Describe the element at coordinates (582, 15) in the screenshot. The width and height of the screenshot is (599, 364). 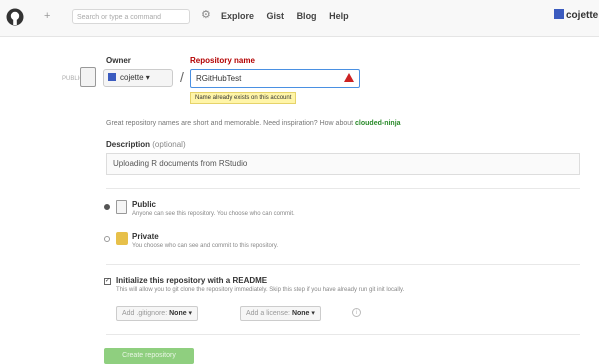
I see `username: cojette` at that location.